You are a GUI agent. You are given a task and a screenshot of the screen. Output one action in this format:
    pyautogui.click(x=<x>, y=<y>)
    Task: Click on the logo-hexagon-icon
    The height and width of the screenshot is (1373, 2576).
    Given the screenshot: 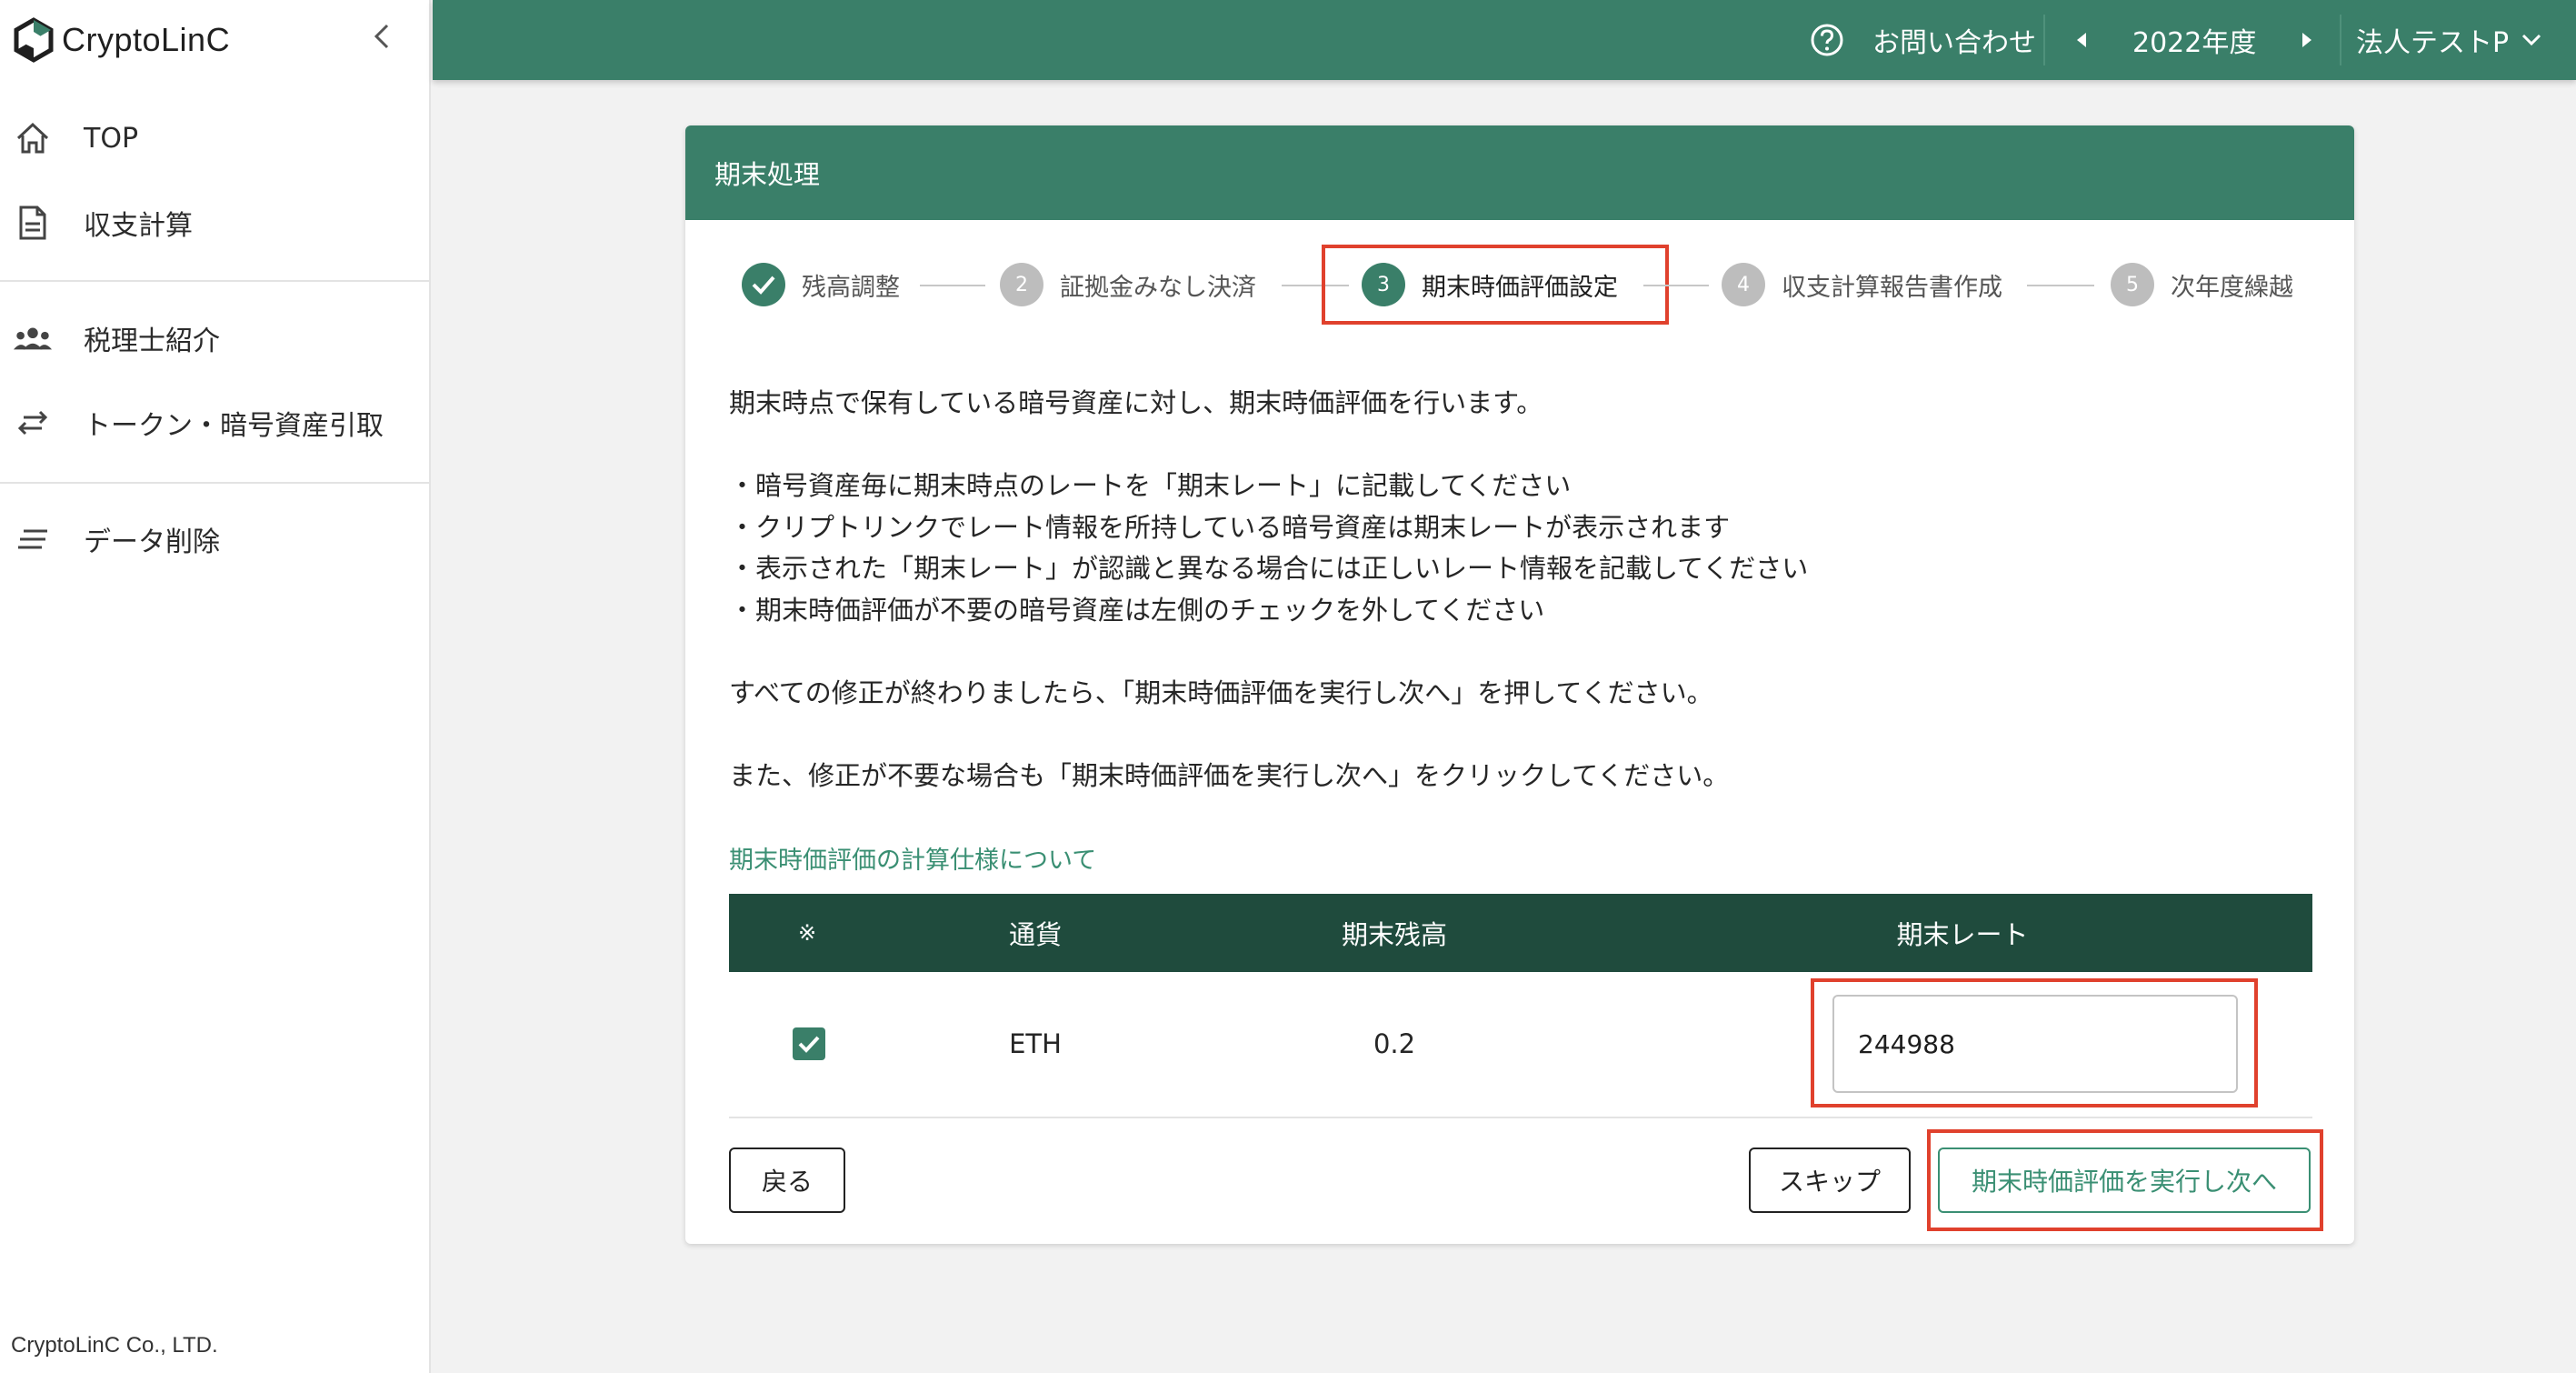 What is the action you would take?
    pyautogui.click(x=34, y=40)
    